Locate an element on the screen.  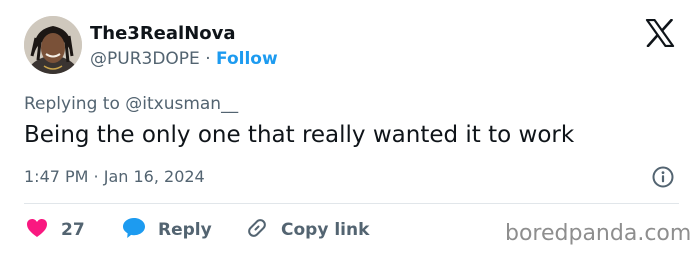
reply-button: Reply is located at coordinates (167, 230).